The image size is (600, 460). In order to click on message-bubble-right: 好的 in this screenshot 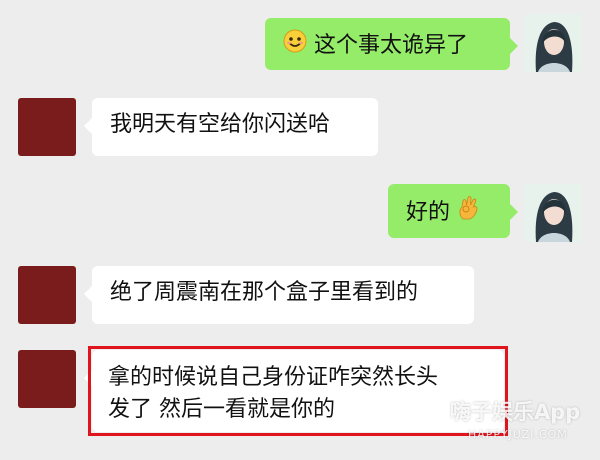, I will do `click(453, 211)`.